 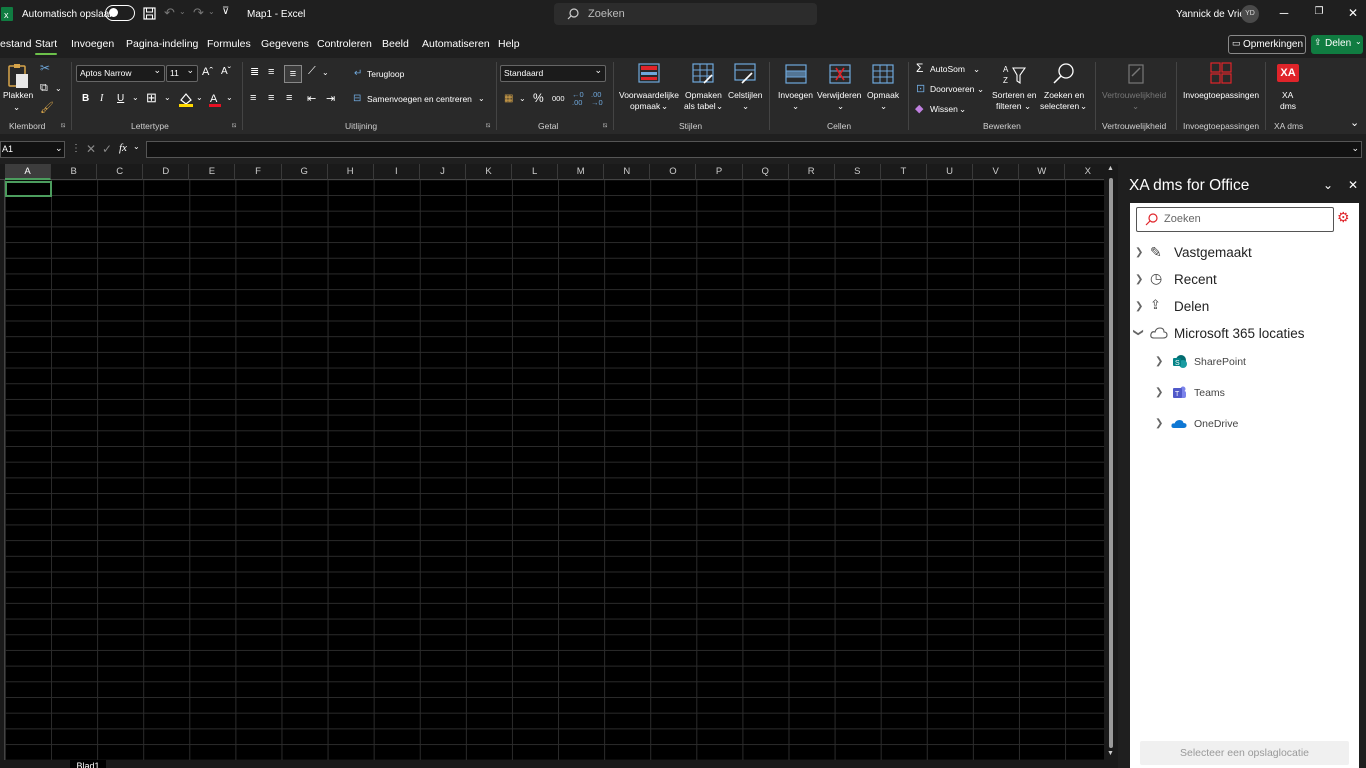 What do you see at coordinates (166, 172) in the screenshot?
I see `column-header-d: D` at bounding box center [166, 172].